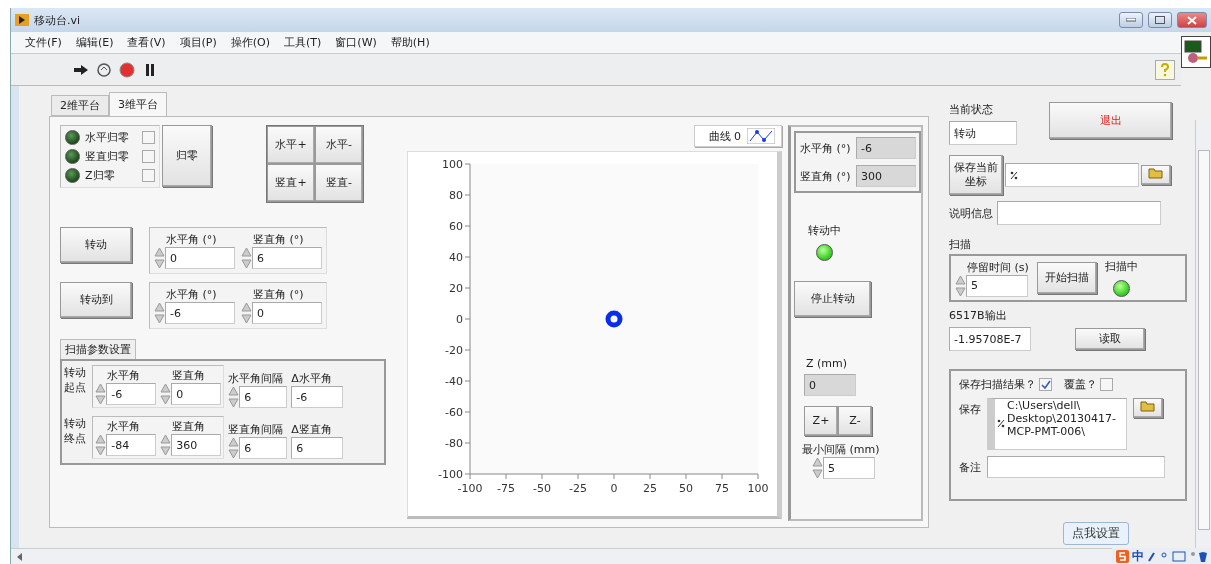 This screenshot has width=1211, height=564. I want to click on folder-icon, so click(1156, 173).